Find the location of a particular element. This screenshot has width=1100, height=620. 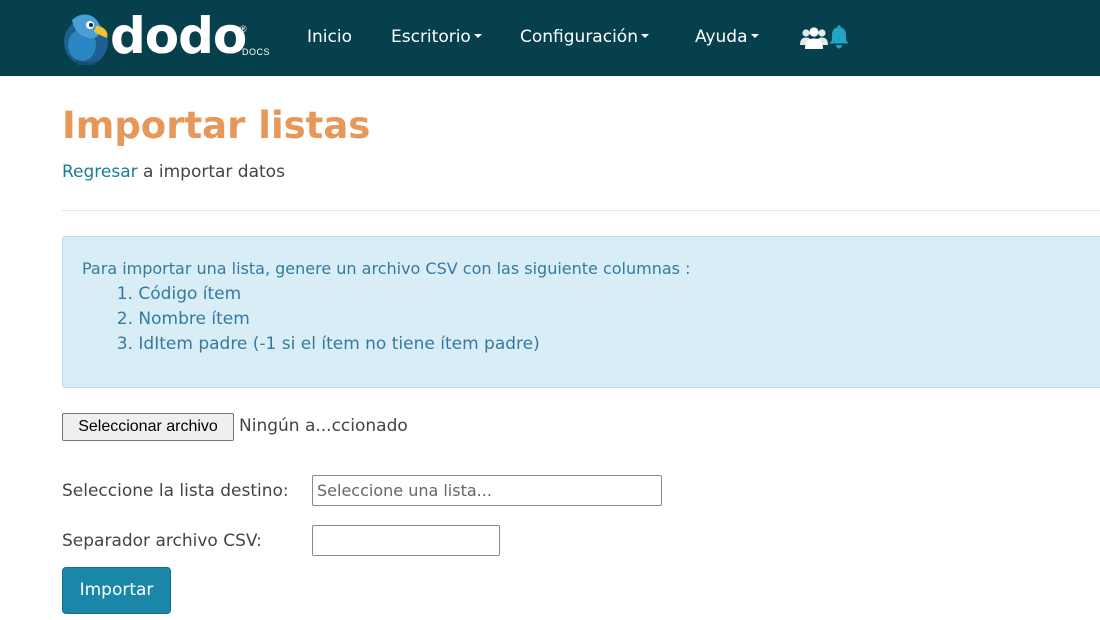

nav-item-ayuda: Ayuda is located at coordinates (727, 37).